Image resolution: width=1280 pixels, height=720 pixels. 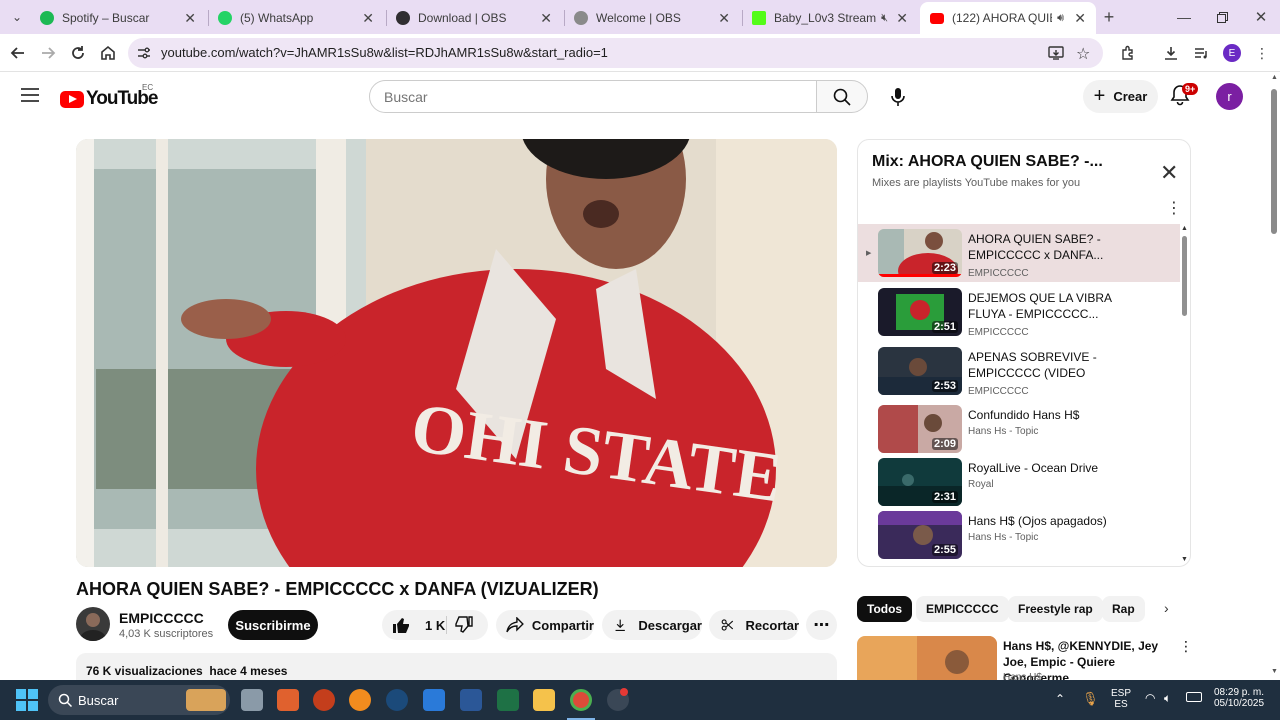 What do you see at coordinates (652, 18) in the screenshot?
I see `tab-obs-welcome: Welcome | OBS ✕` at bounding box center [652, 18].